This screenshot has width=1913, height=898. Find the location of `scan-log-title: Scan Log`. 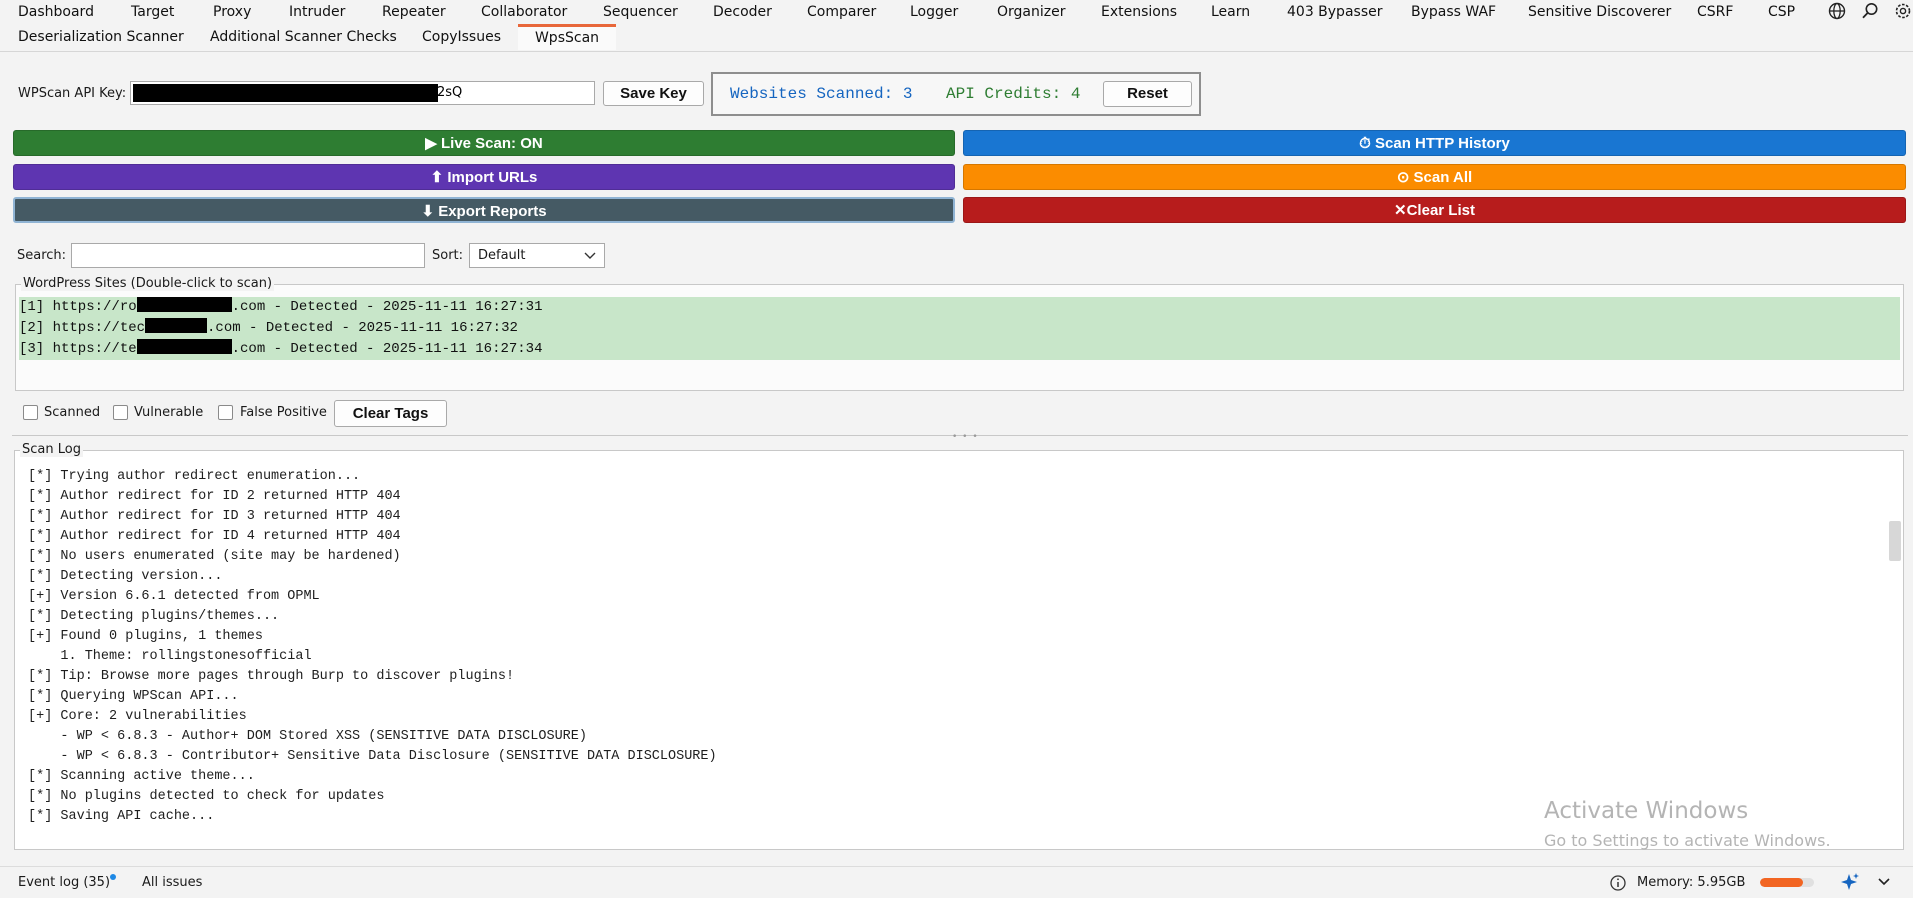

scan-log-title: Scan Log is located at coordinates (51, 449).